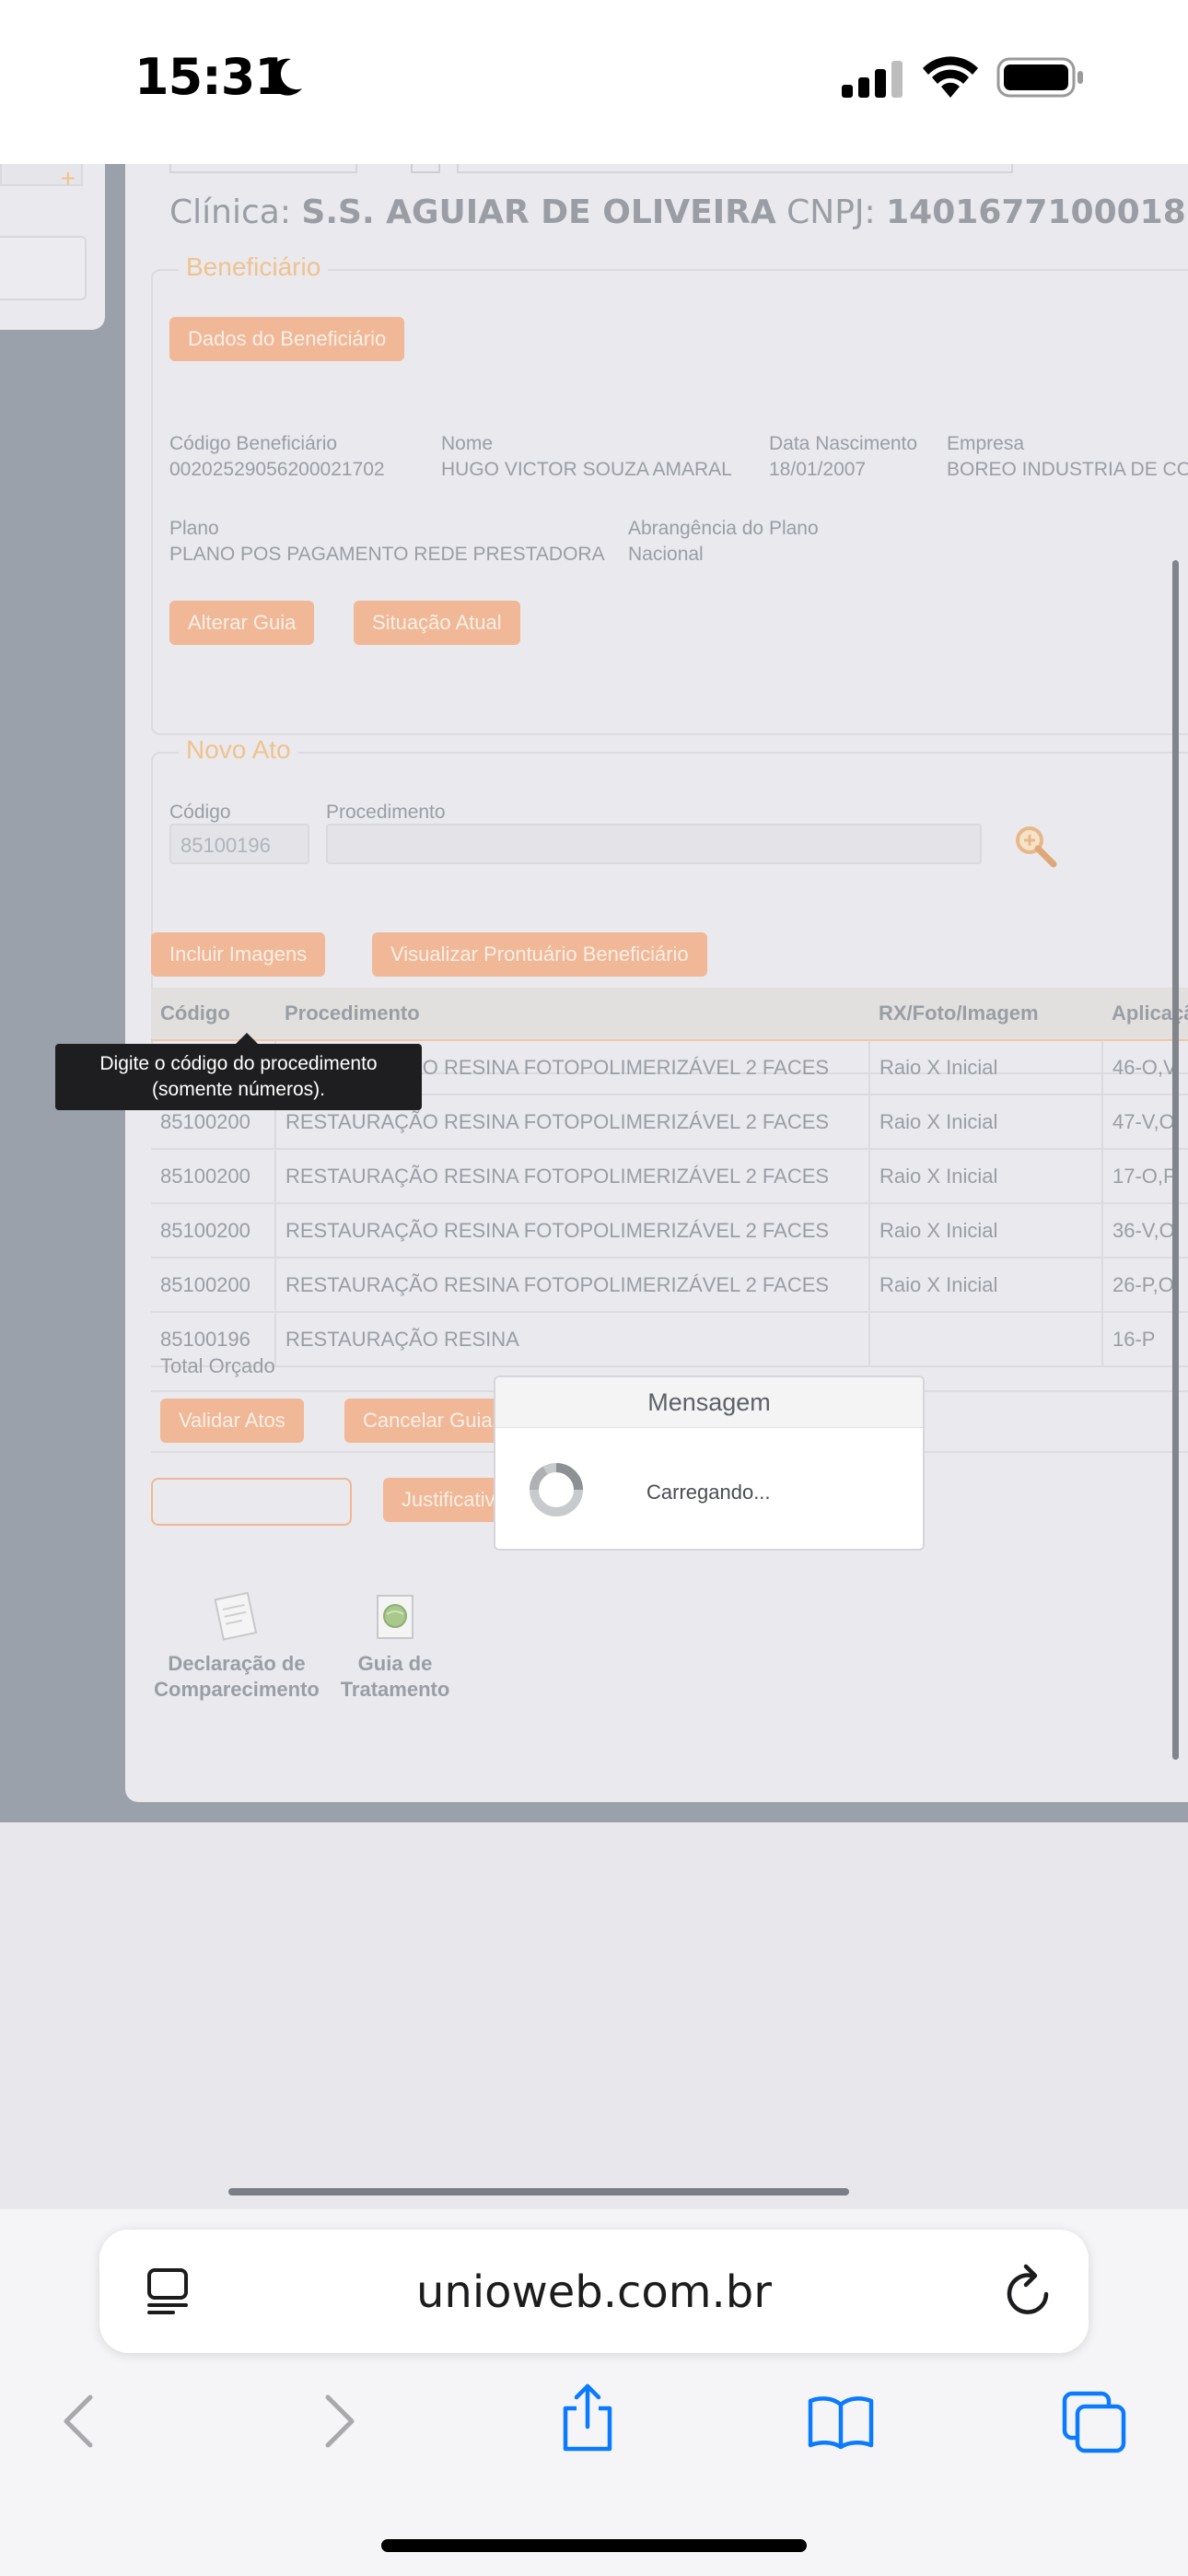 The height and width of the screenshot is (2576, 1188). I want to click on cnpj-label: CNPJ:, so click(831, 212).